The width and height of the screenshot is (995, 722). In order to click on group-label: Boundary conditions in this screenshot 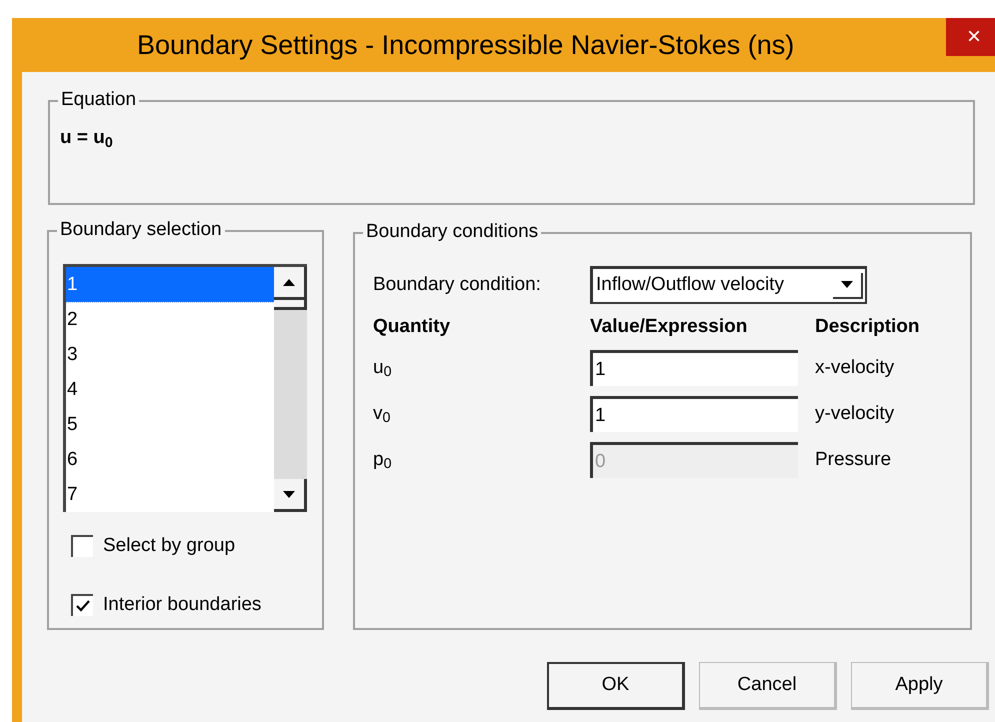, I will do `click(452, 232)`.